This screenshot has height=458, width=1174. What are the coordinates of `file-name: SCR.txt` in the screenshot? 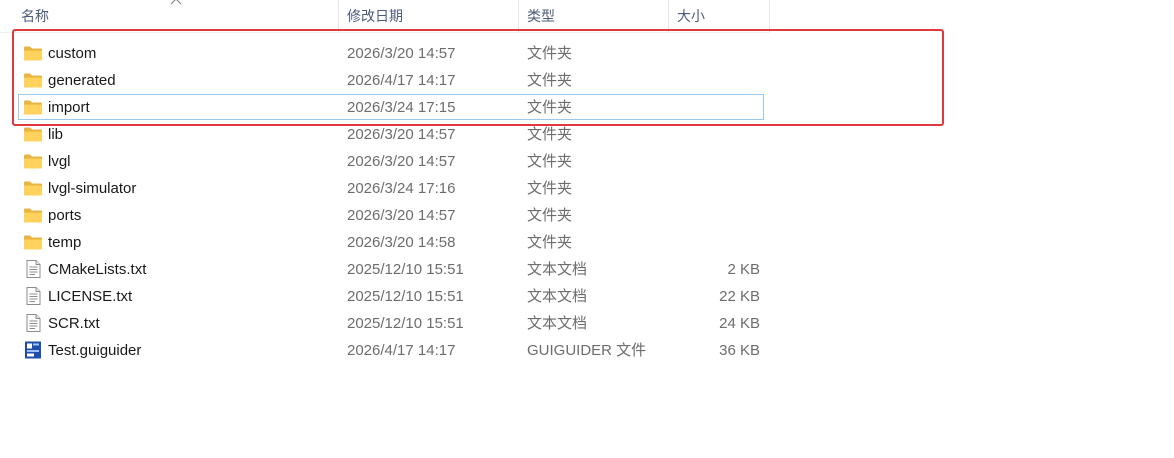 It's located at (74, 323).